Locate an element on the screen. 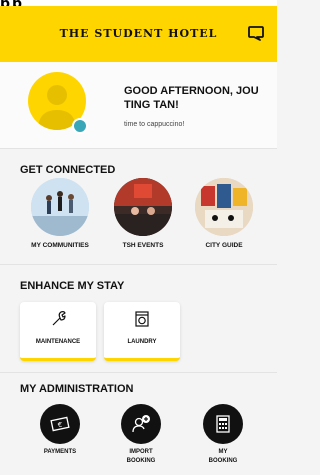  payments-button: € is located at coordinates (60, 424).